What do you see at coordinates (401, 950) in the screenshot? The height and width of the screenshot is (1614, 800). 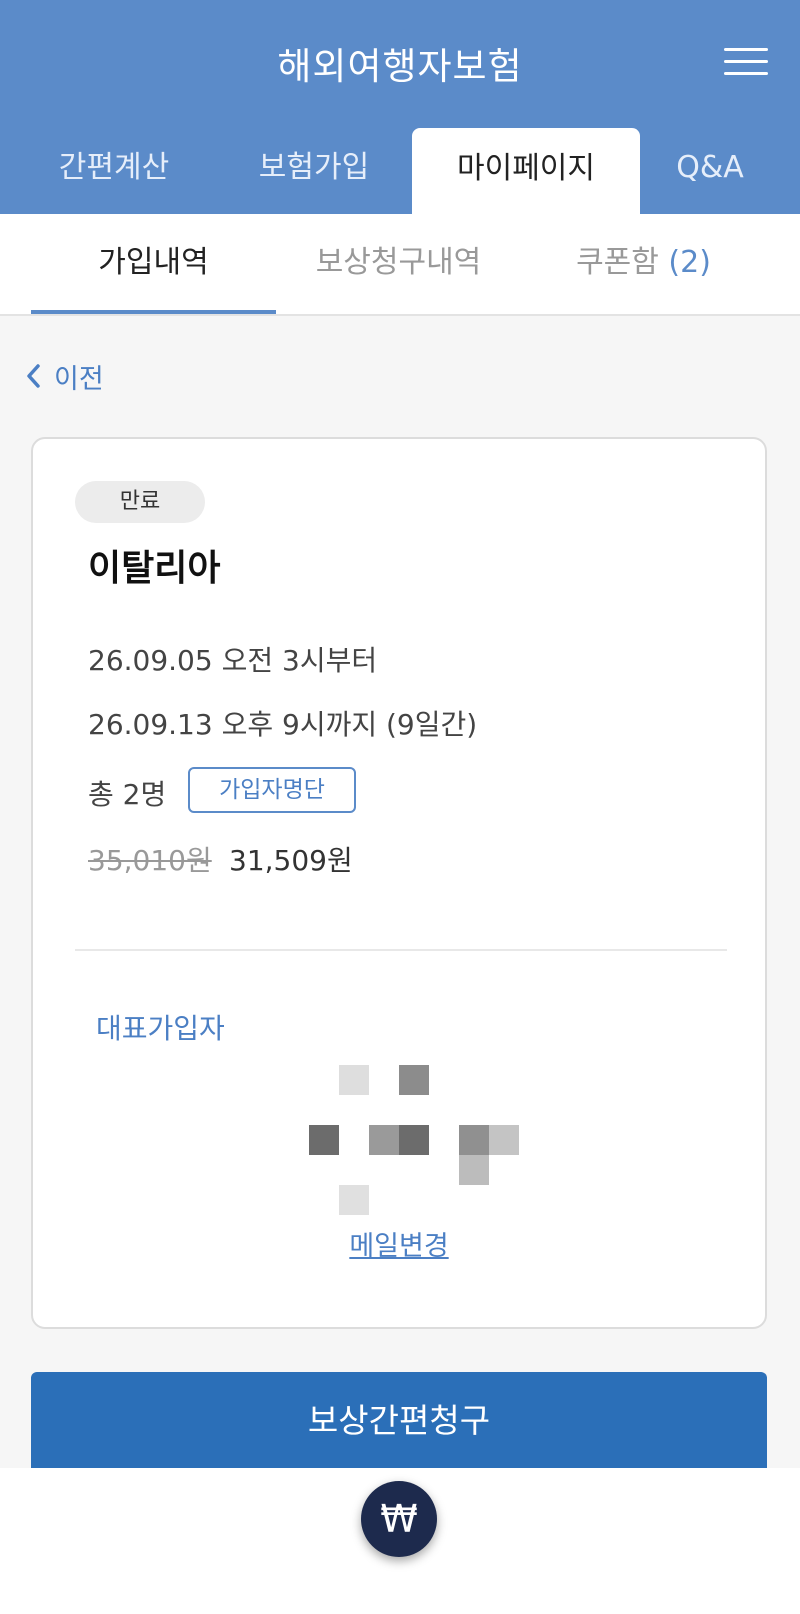 I see `divider` at bounding box center [401, 950].